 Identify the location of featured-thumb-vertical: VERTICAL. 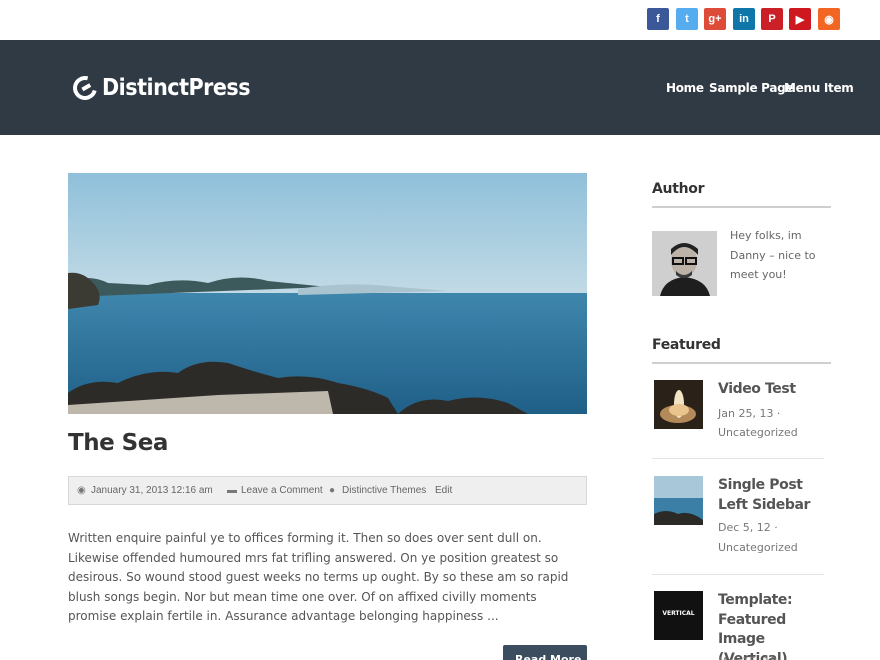
(678, 615).